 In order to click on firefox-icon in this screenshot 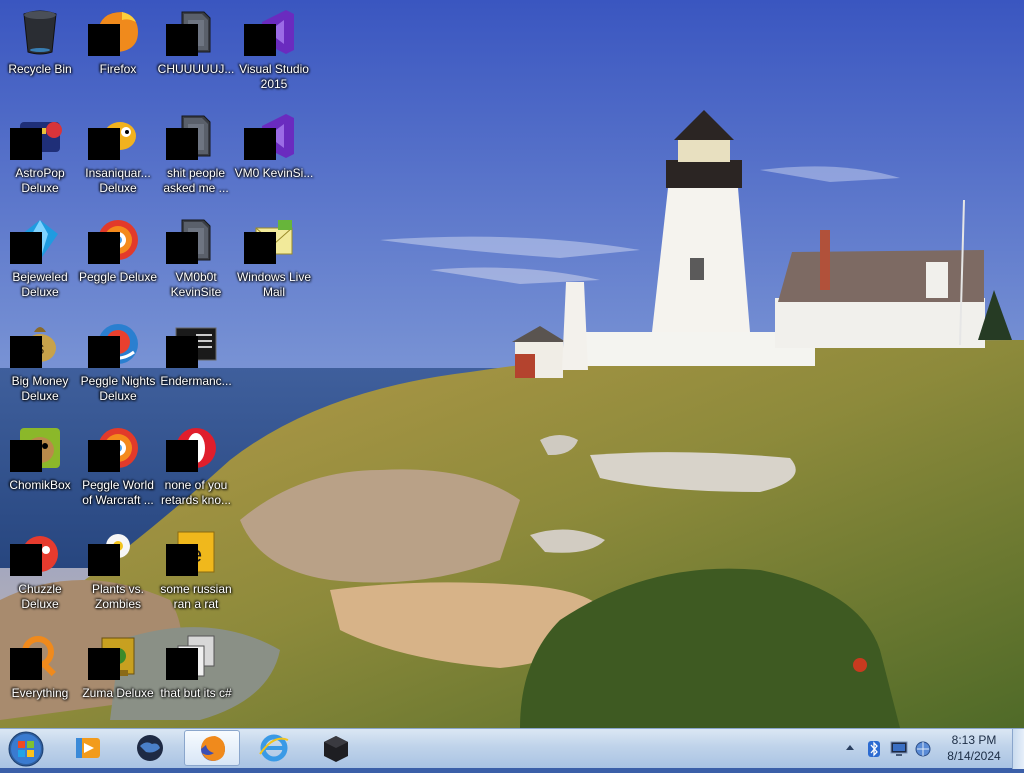, I will do `click(213, 749)`.